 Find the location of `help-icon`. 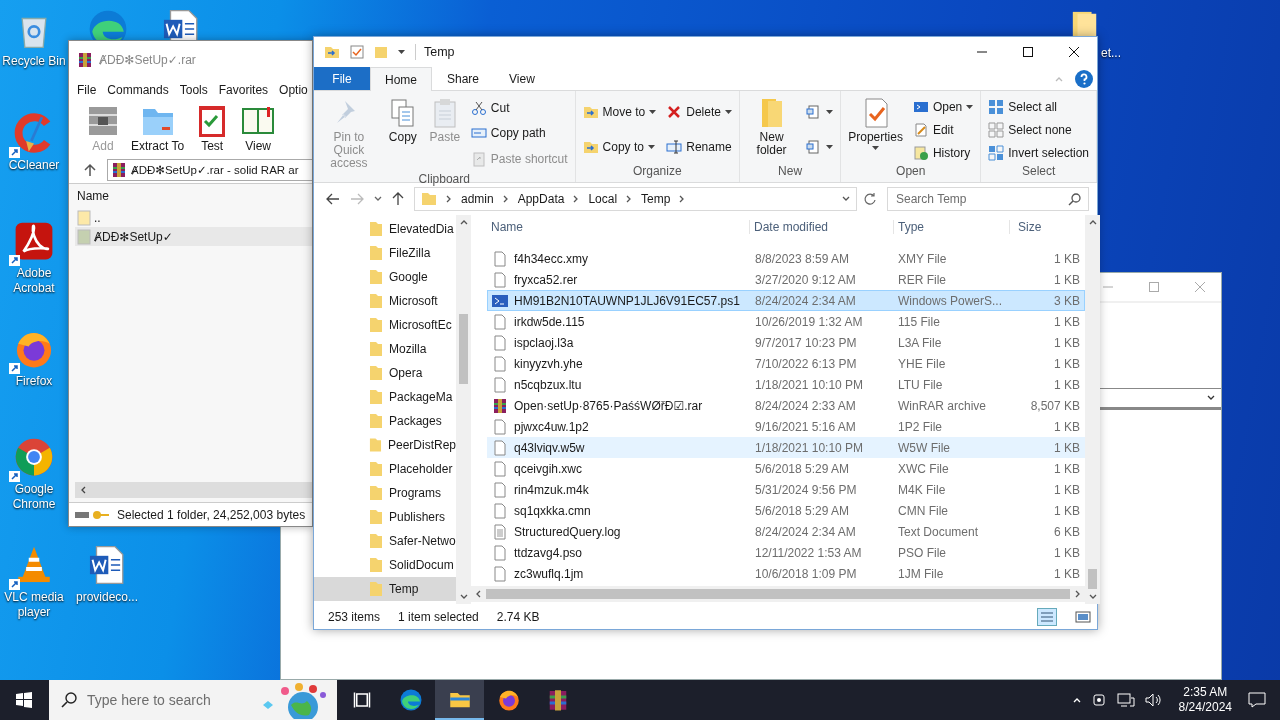

help-icon is located at coordinates (1084, 78).